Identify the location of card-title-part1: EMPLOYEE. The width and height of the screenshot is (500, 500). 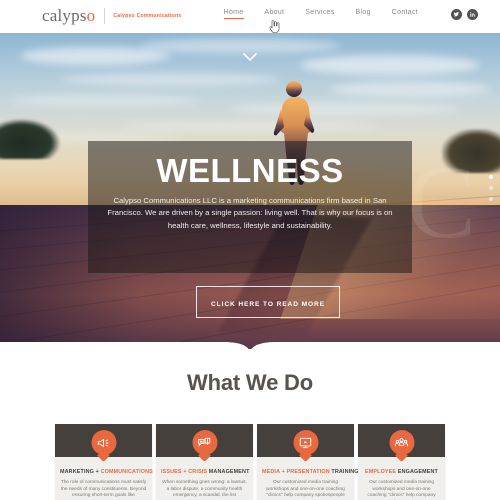
(381, 472).